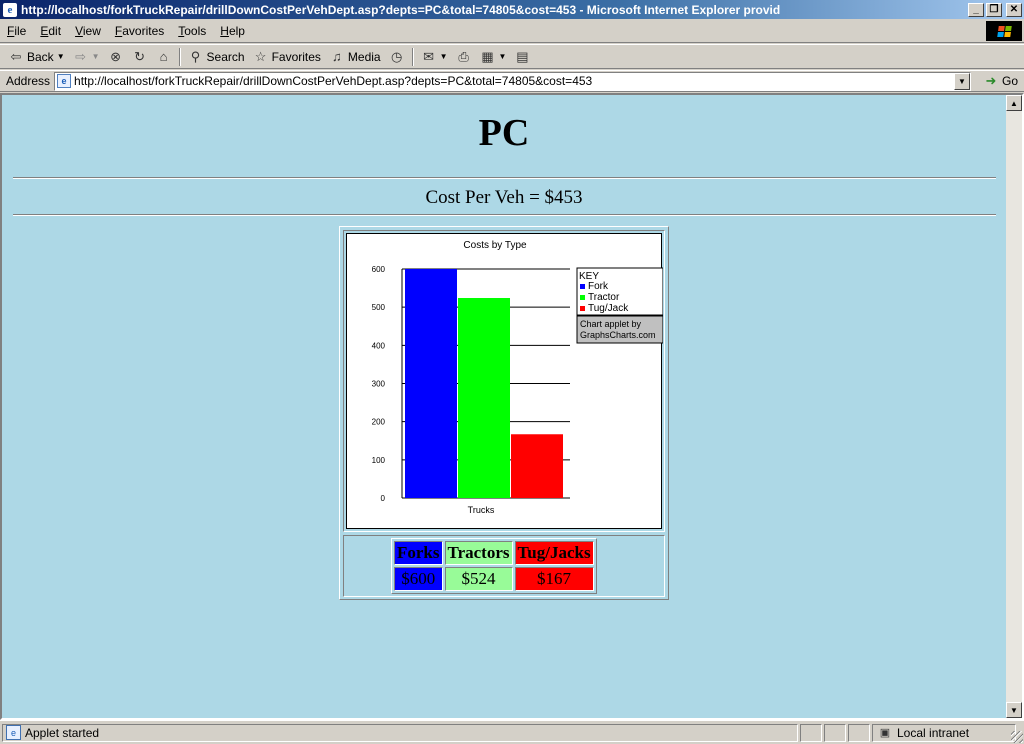  I want to click on page-icon: e, so click(64, 81).